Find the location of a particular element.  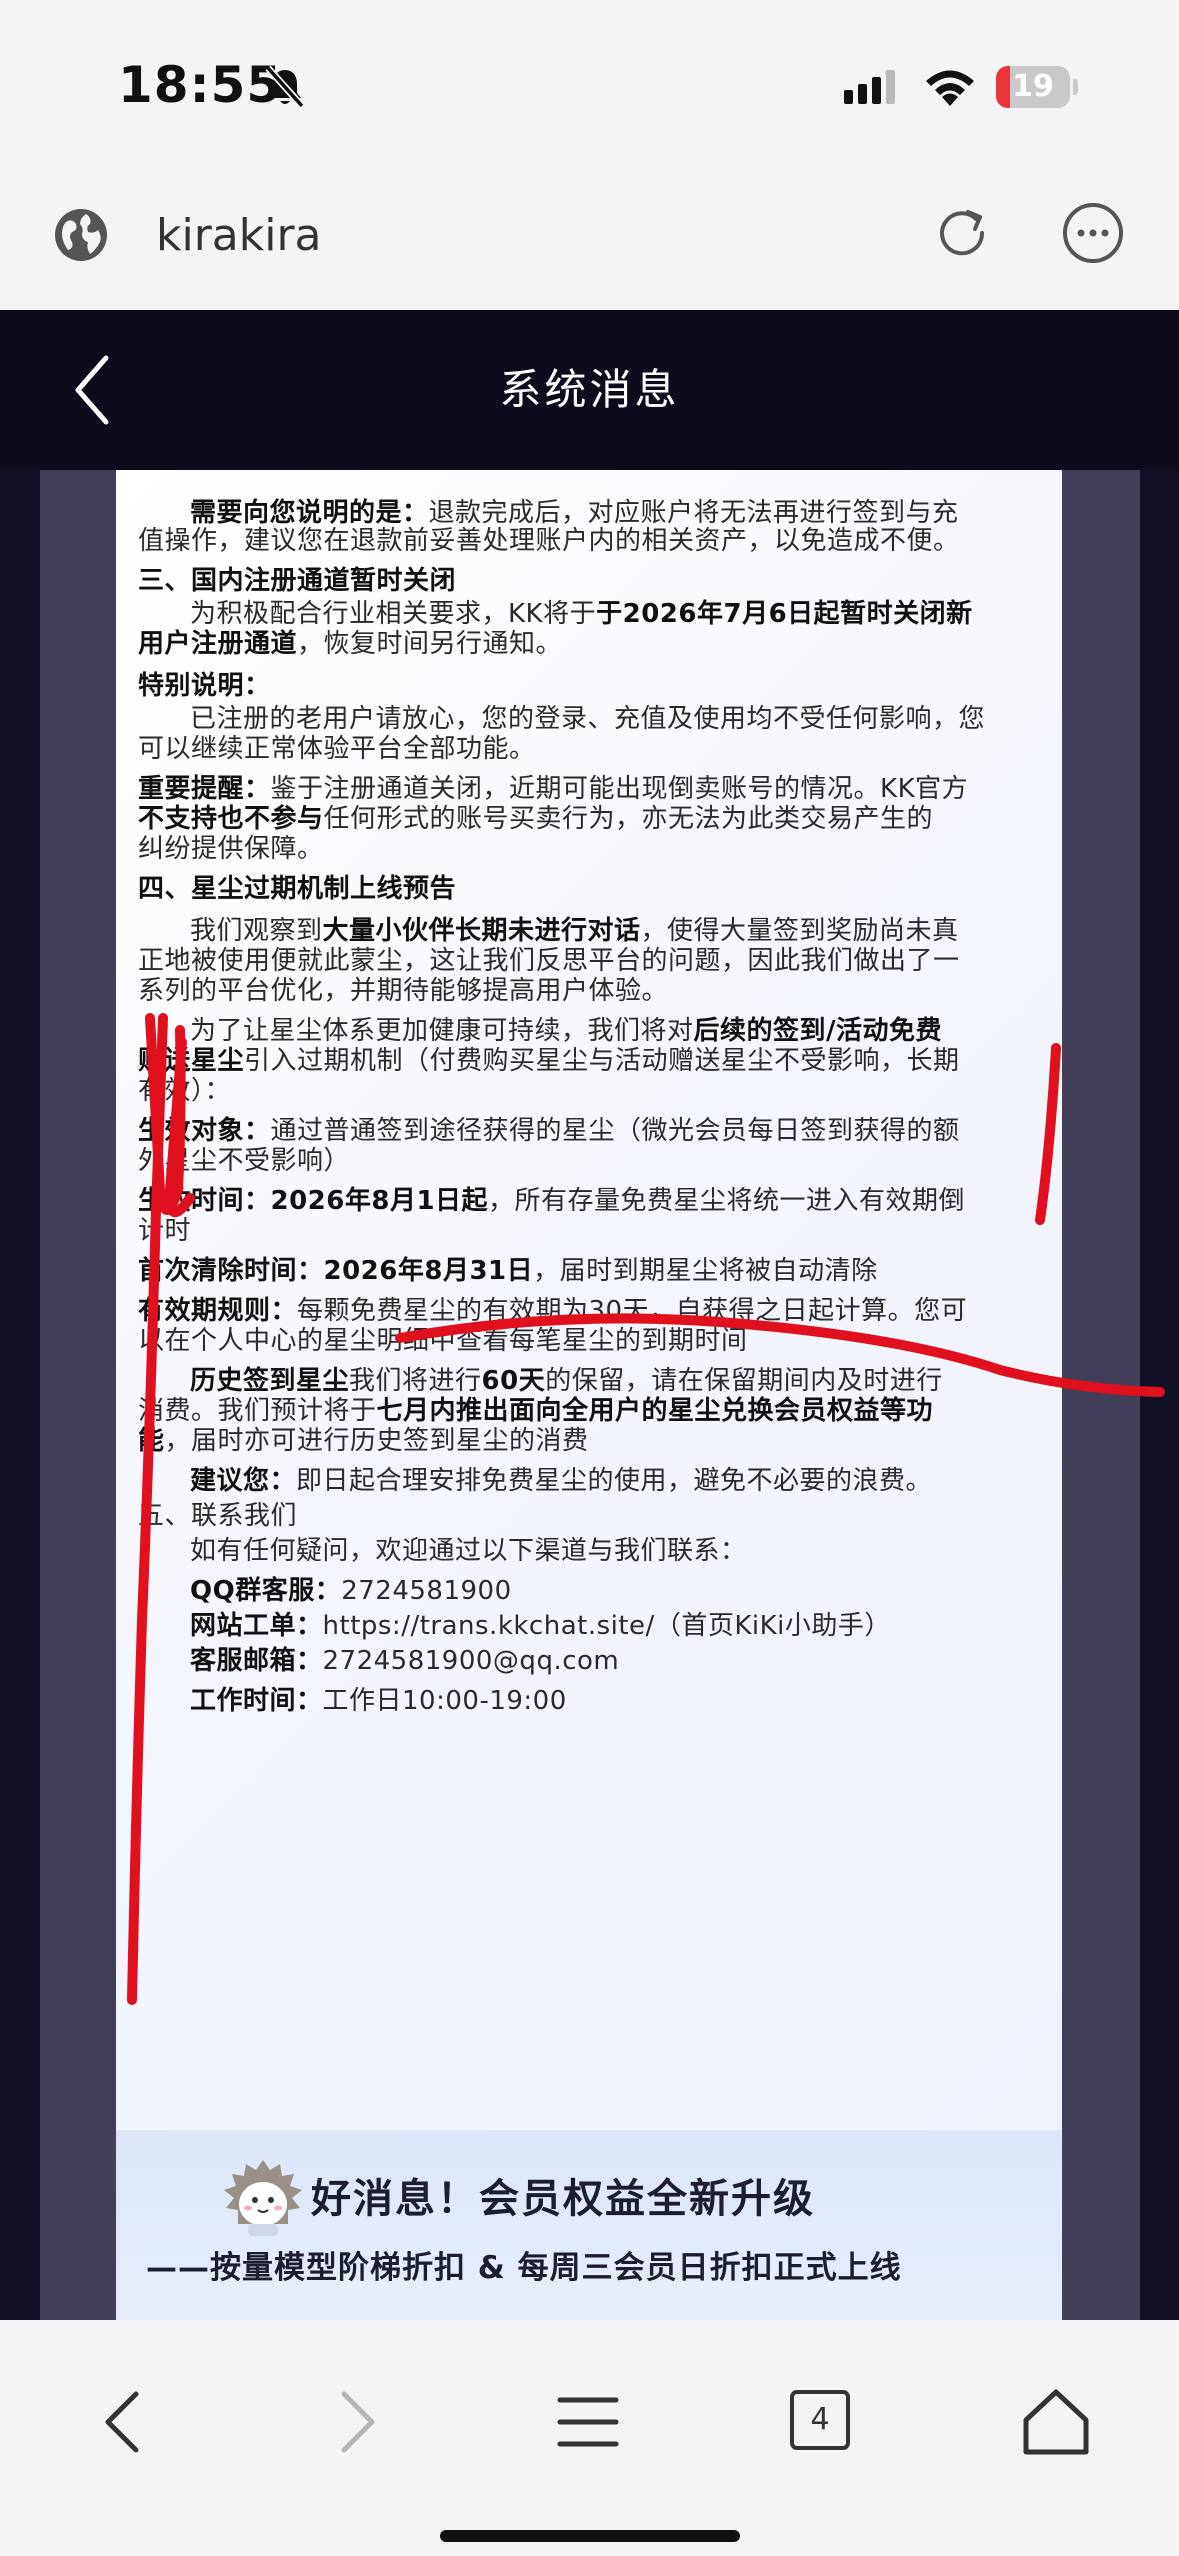

notice-text-segment: 建议您： is located at coordinates (243, 1481).